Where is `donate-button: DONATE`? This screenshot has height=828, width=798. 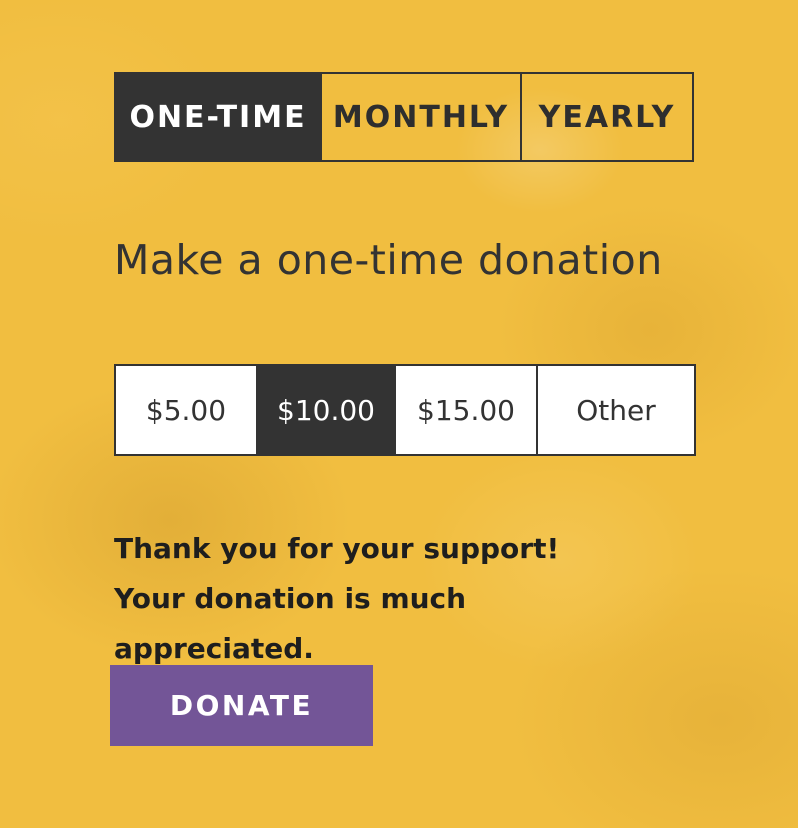 donate-button: DONATE is located at coordinates (241, 705).